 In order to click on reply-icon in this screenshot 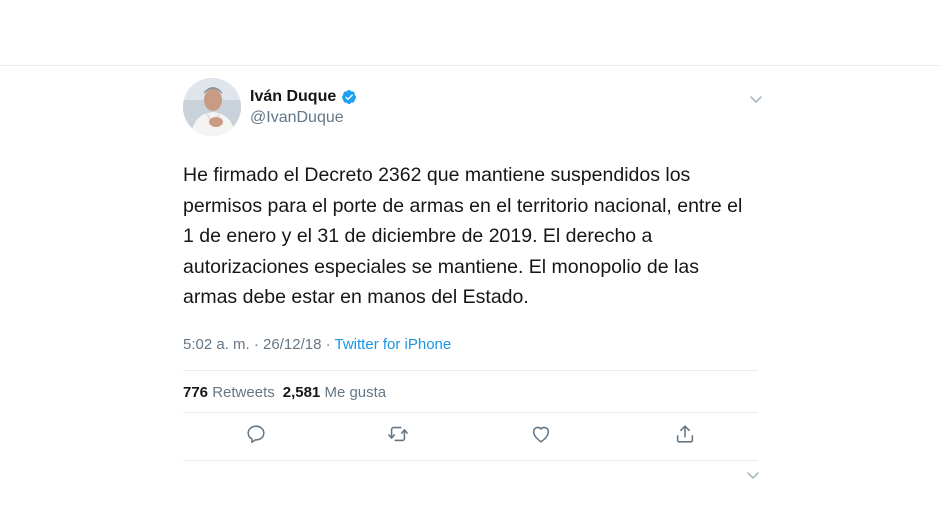, I will do `click(256, 434)`.